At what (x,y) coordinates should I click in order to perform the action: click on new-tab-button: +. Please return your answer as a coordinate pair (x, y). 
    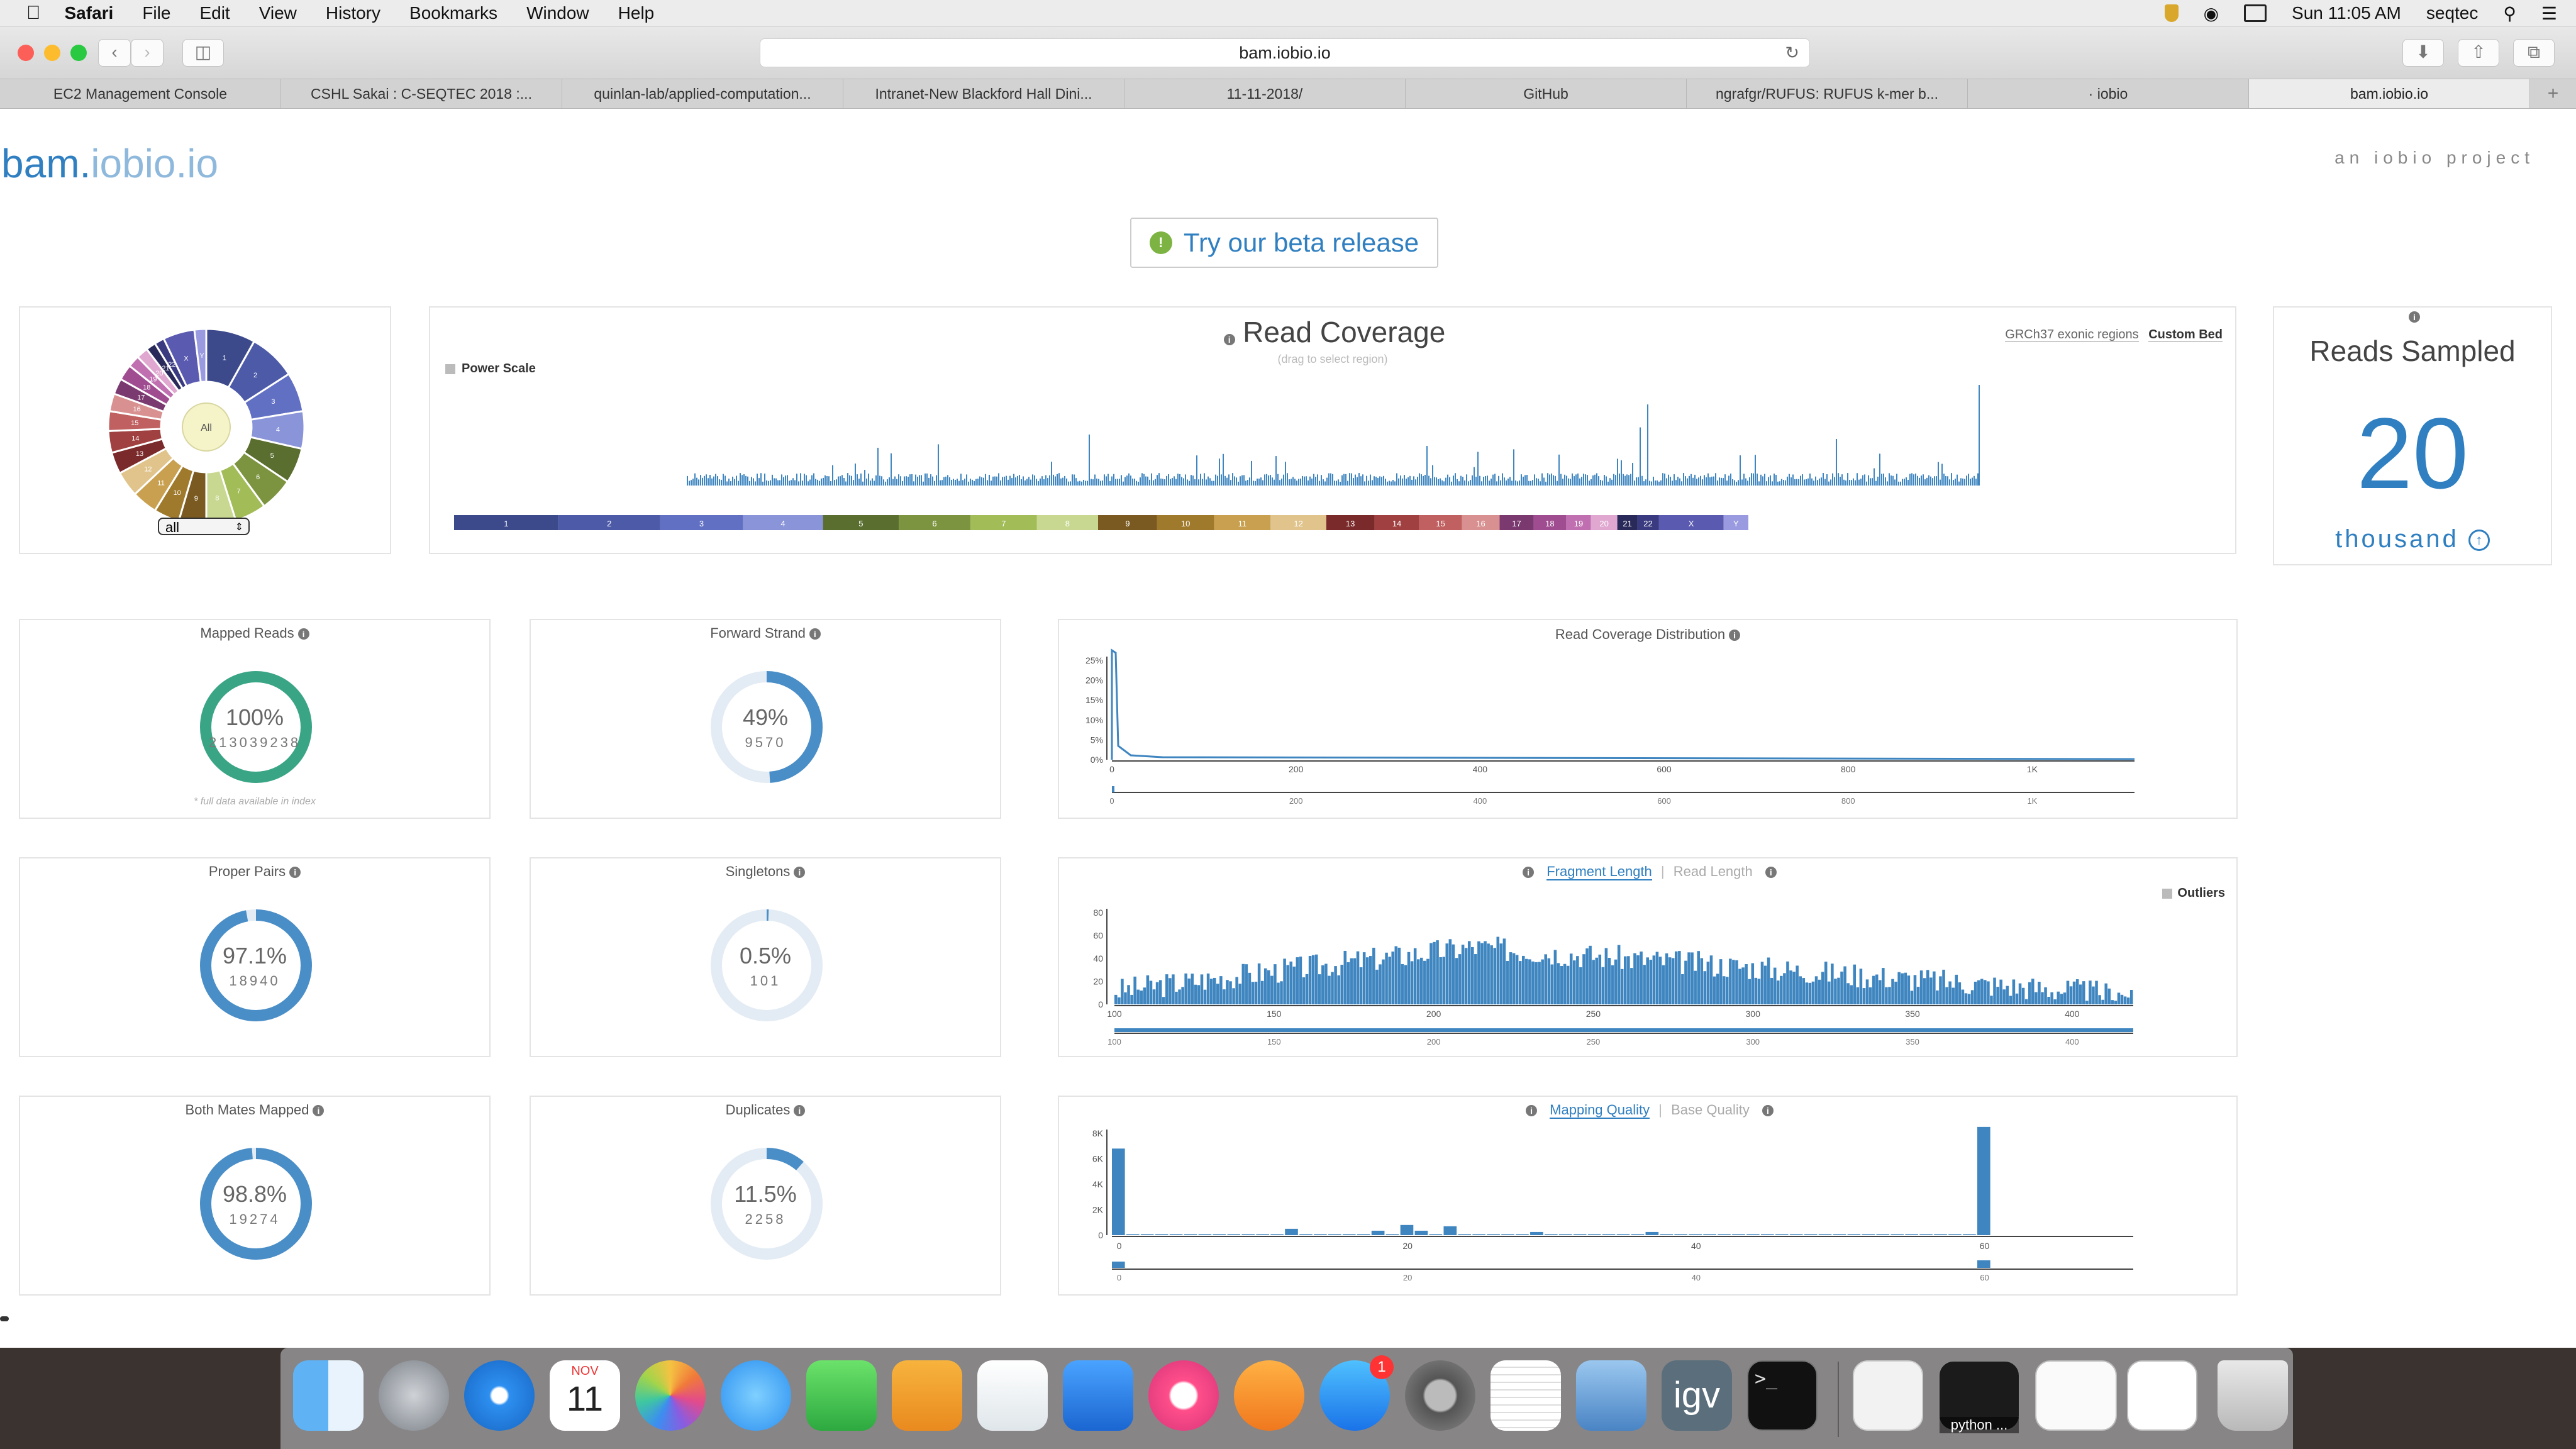
    Looking at the image, I should click on (2553, 93).